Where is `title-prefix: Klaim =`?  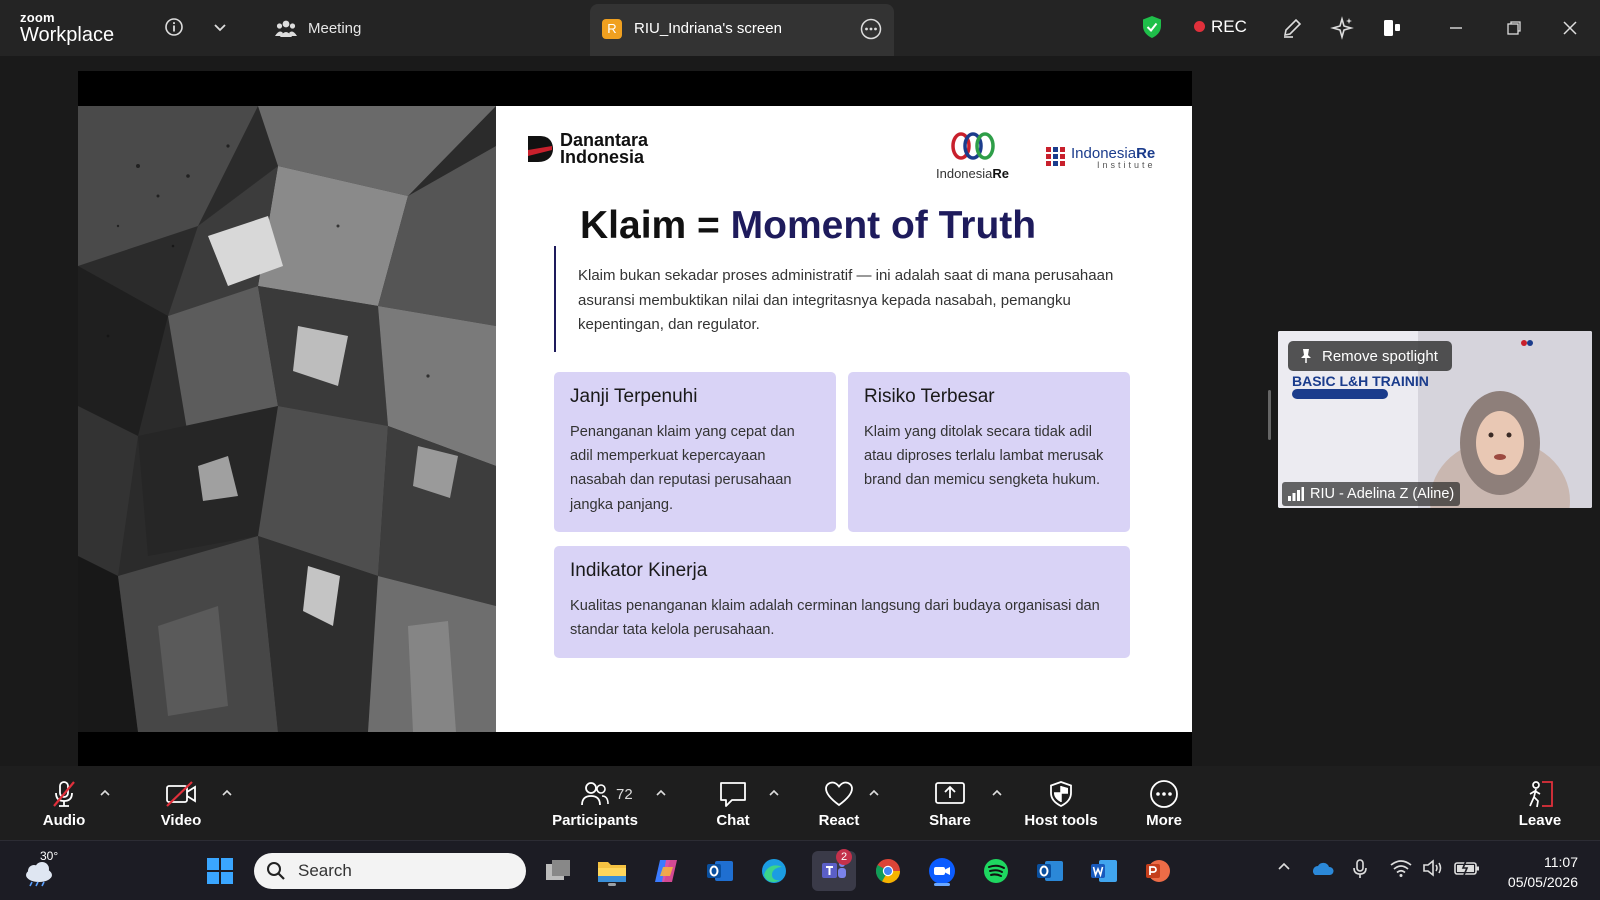
title-prefix: Klaim = is located at coordinates (655, 225).